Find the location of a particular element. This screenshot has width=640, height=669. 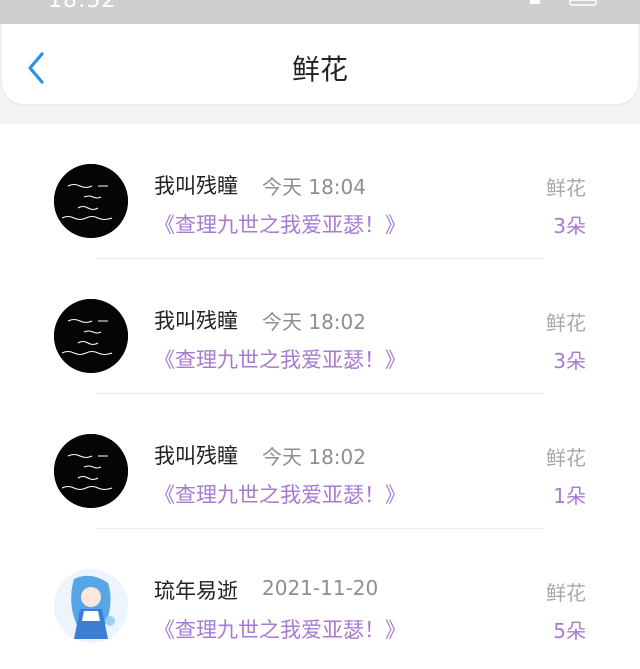

header: 鲜花 is located at coordinates (320, 64).